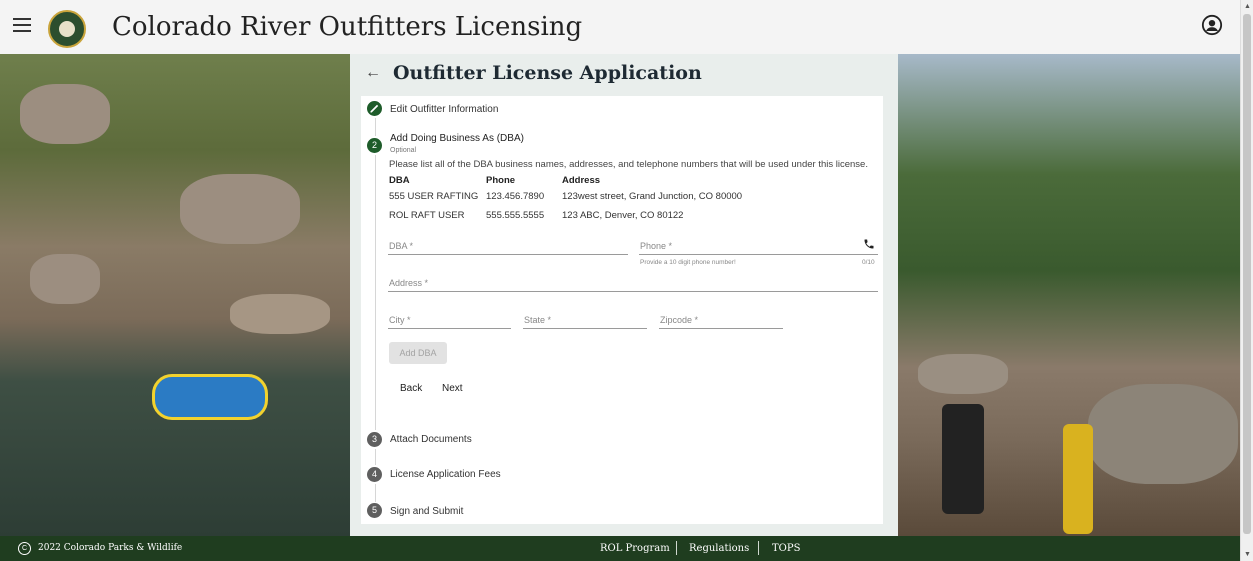  Describe the element at coordinates (508, 246) in the screenshot. I see `dba-input: DBA *` at that location.